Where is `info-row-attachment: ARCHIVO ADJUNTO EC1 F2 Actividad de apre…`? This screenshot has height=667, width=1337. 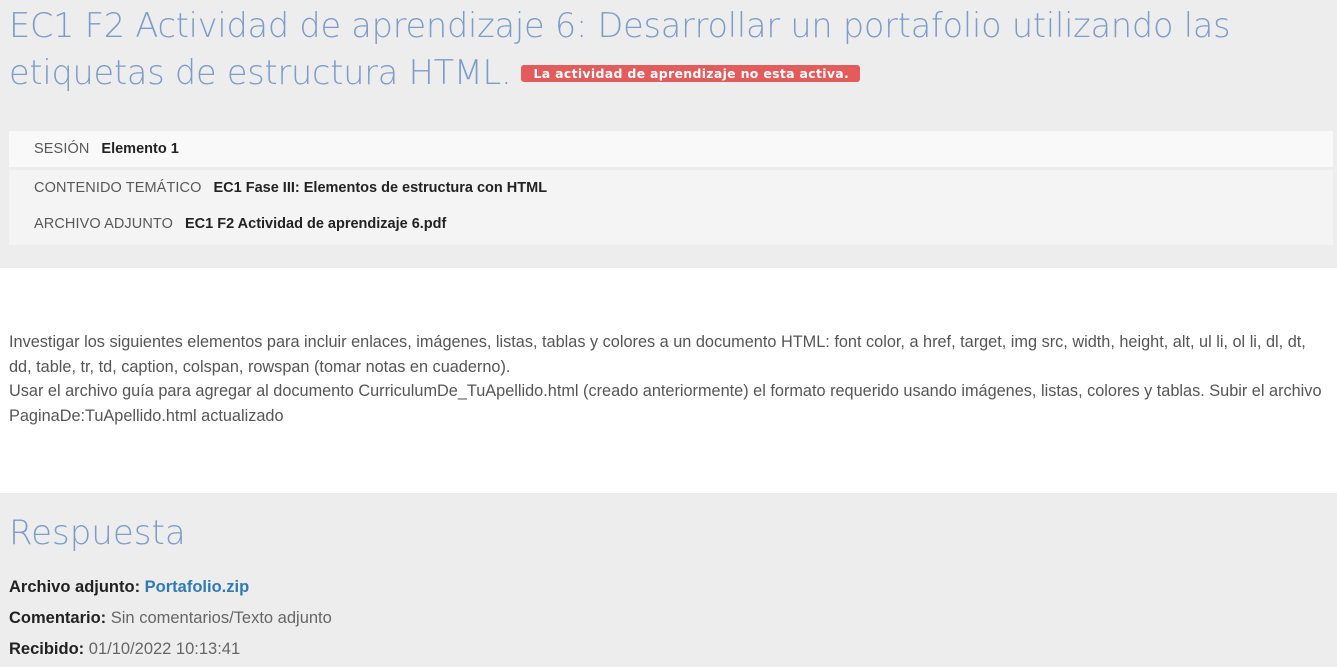
info-row-attachment: ARCHIVO ADJUNTO EC1 F2 Actividad de apre… is located at coordinates (671, 224).